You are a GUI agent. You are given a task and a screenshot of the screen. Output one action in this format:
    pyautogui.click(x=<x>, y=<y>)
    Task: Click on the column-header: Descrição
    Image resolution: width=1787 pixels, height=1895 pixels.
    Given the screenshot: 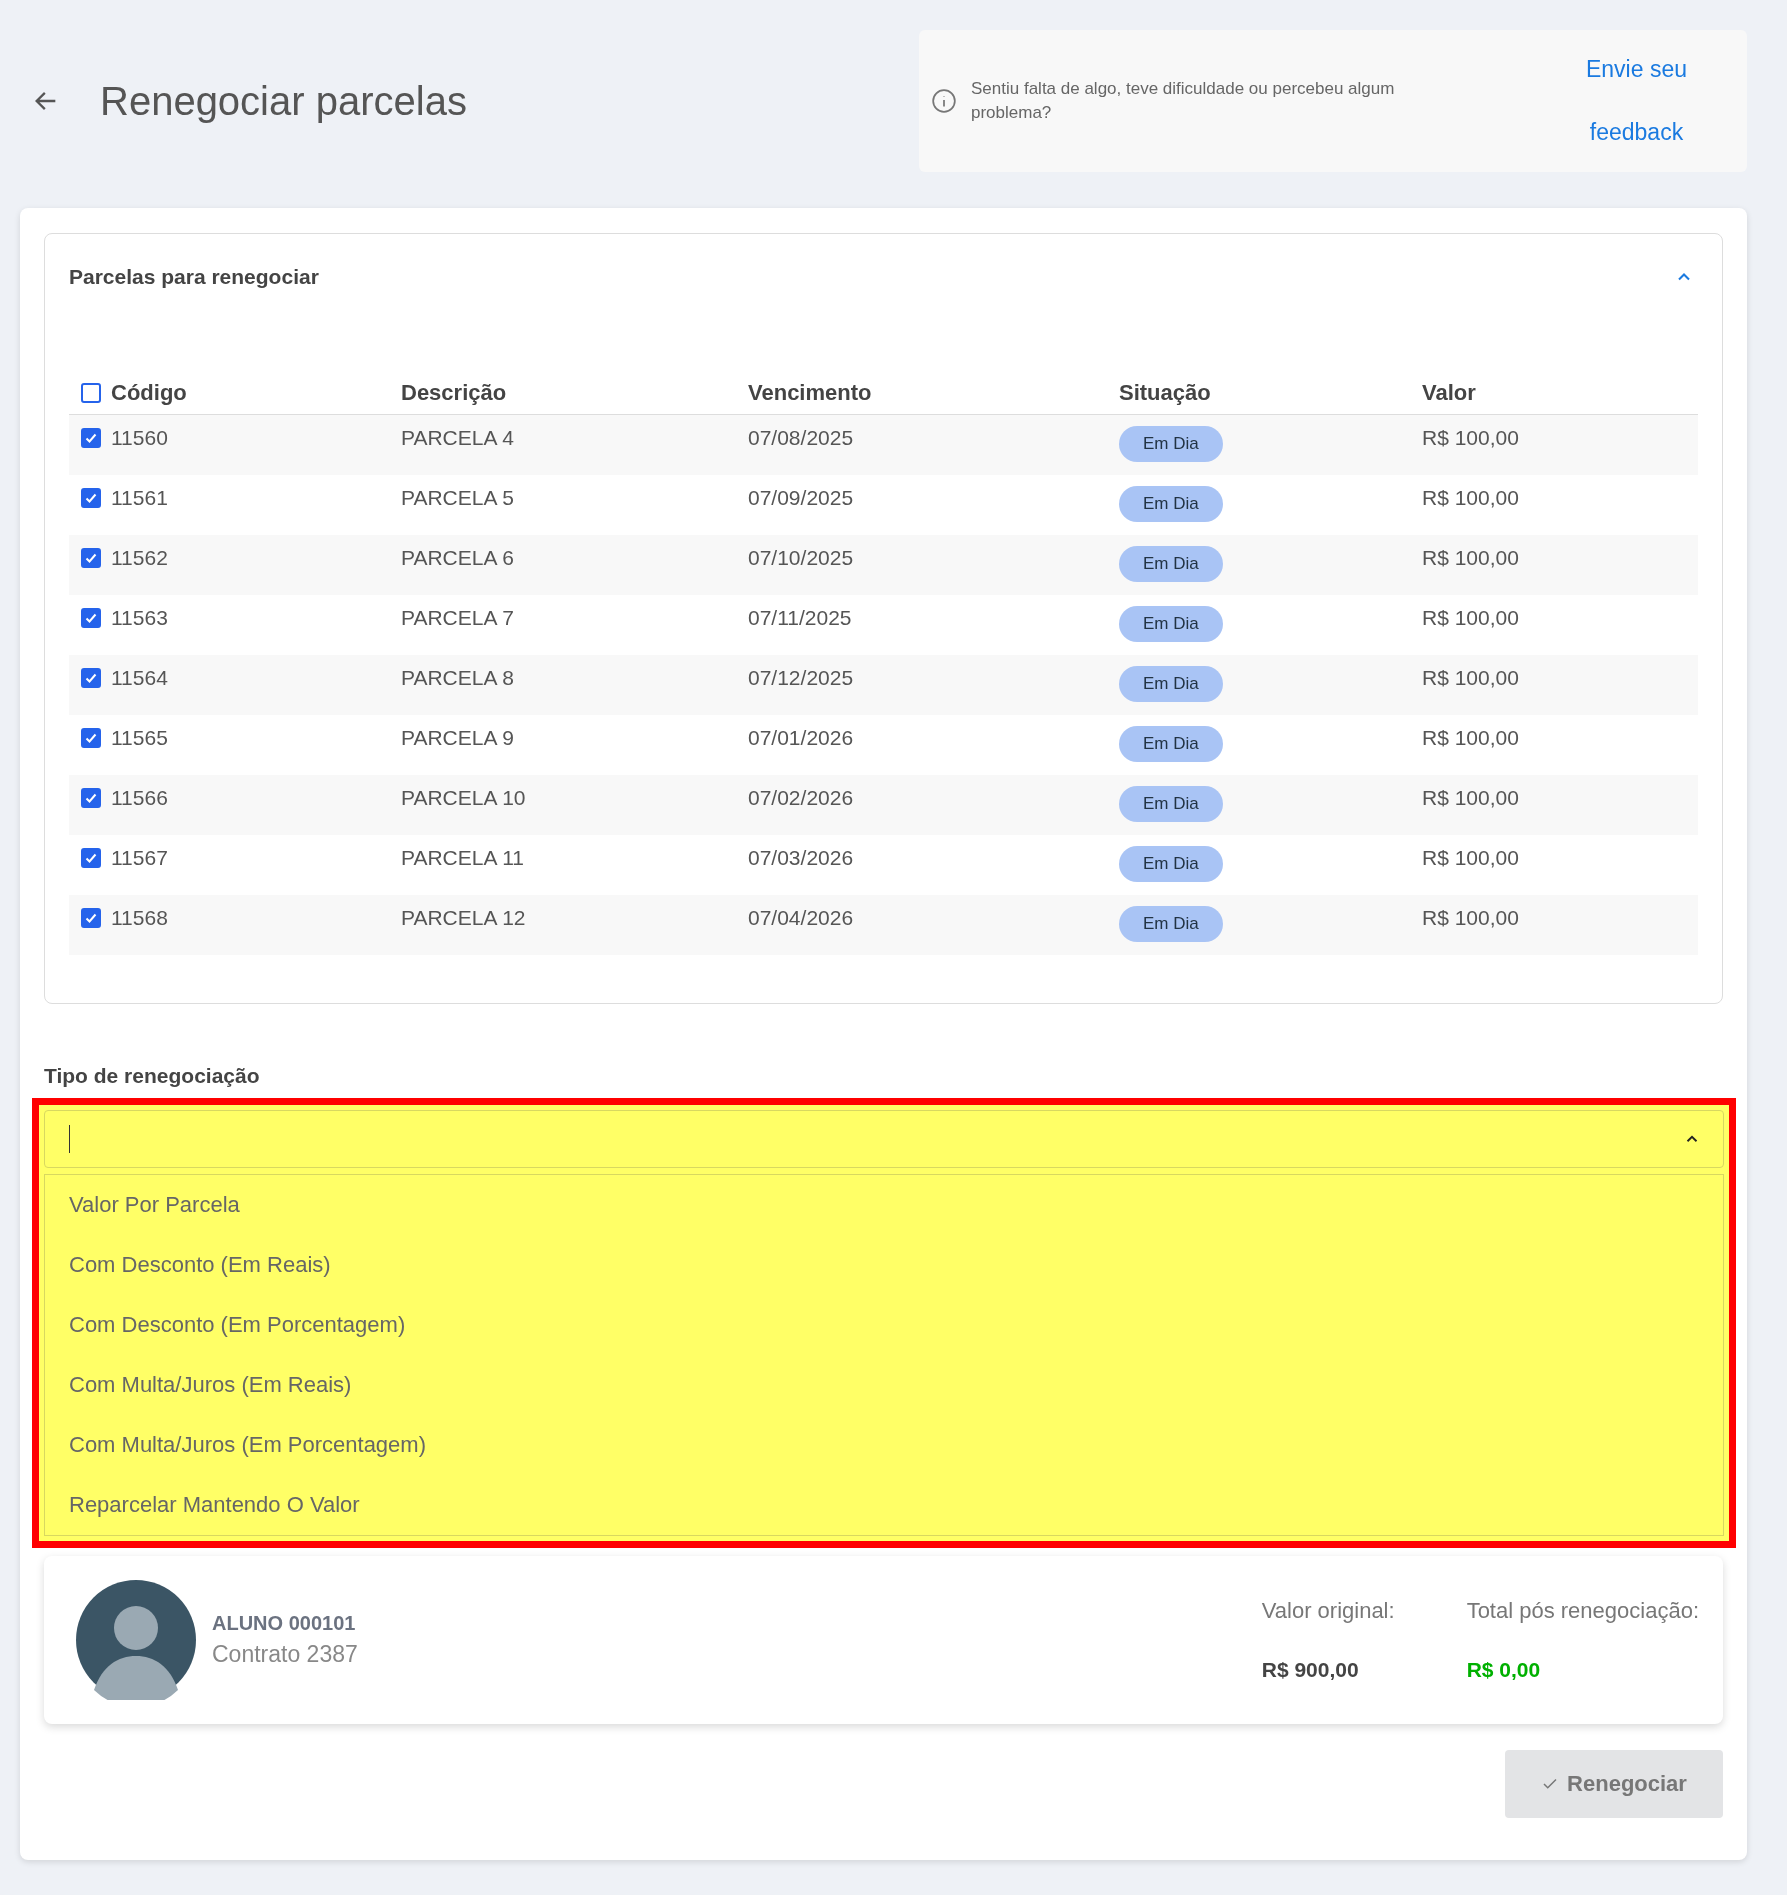 What is the action you would take?
    pyautogui.click(x=454, y=393)
    